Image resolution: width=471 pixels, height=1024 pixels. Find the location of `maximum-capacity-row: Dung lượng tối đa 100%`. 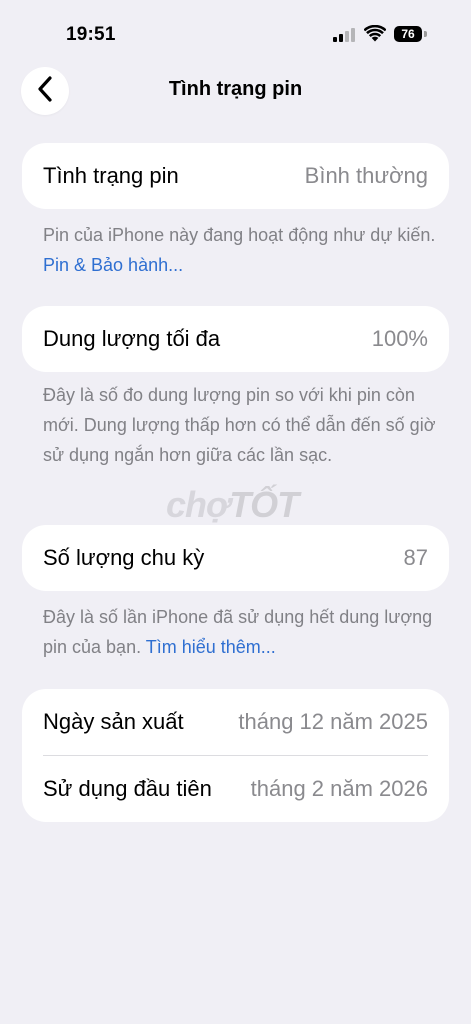

maximum-capacity-row: Dung lượng tối đa 100% is located at coordinates (235, 339).